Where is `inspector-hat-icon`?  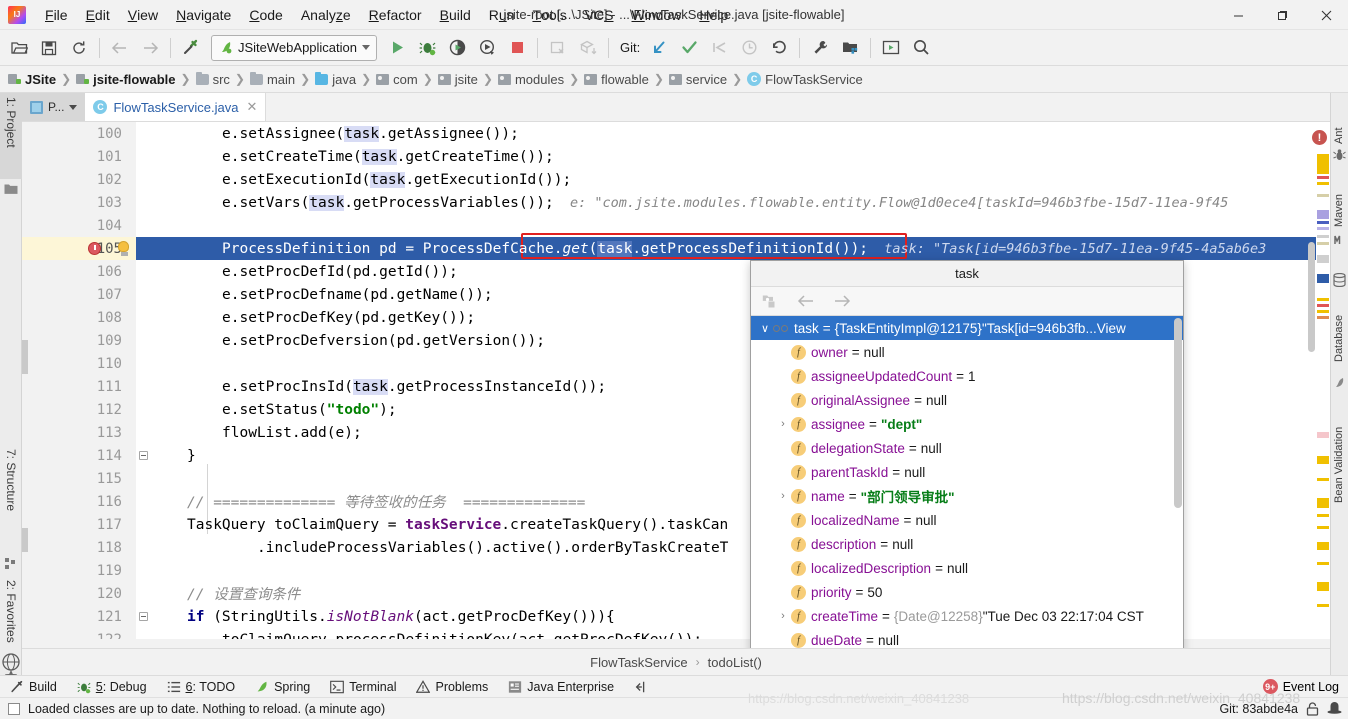
inspector-hat-icon is located at coordinates (1334, 708).